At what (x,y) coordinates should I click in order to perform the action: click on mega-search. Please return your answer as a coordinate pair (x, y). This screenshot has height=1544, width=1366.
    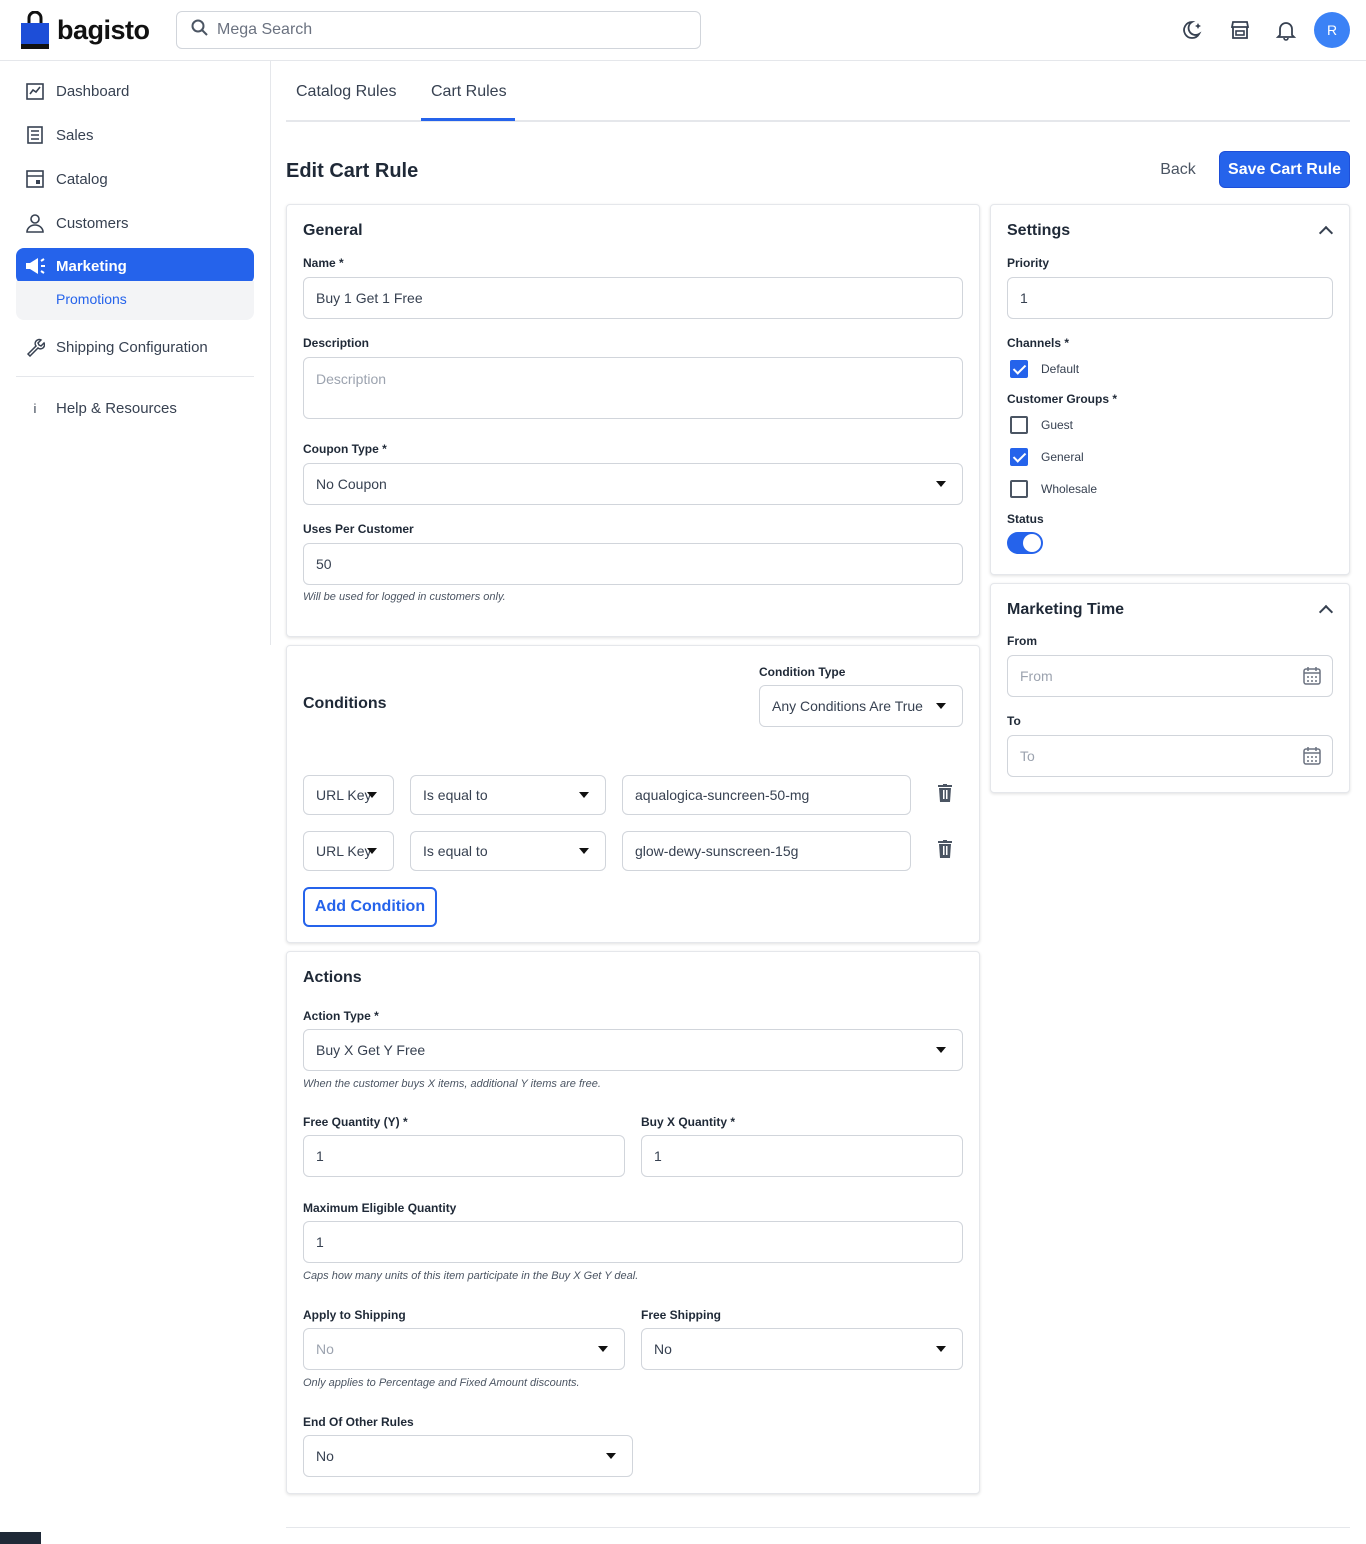
    Looking at the image, I should click on (438, 30).